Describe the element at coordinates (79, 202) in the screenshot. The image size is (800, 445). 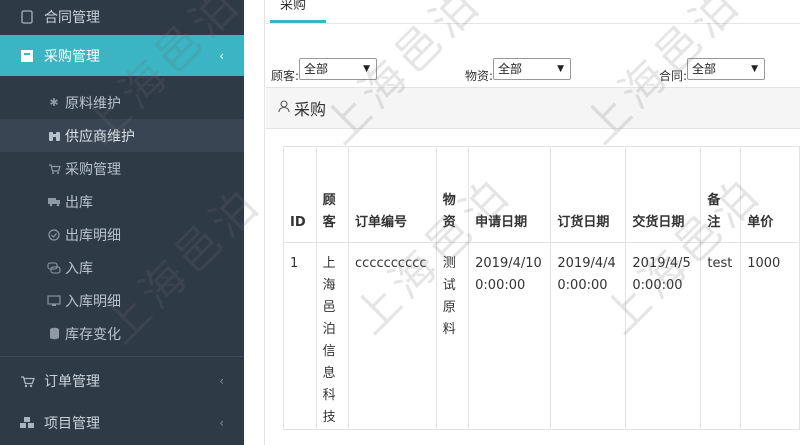
I see `sidebar-subitem-label: 出库` at that location.